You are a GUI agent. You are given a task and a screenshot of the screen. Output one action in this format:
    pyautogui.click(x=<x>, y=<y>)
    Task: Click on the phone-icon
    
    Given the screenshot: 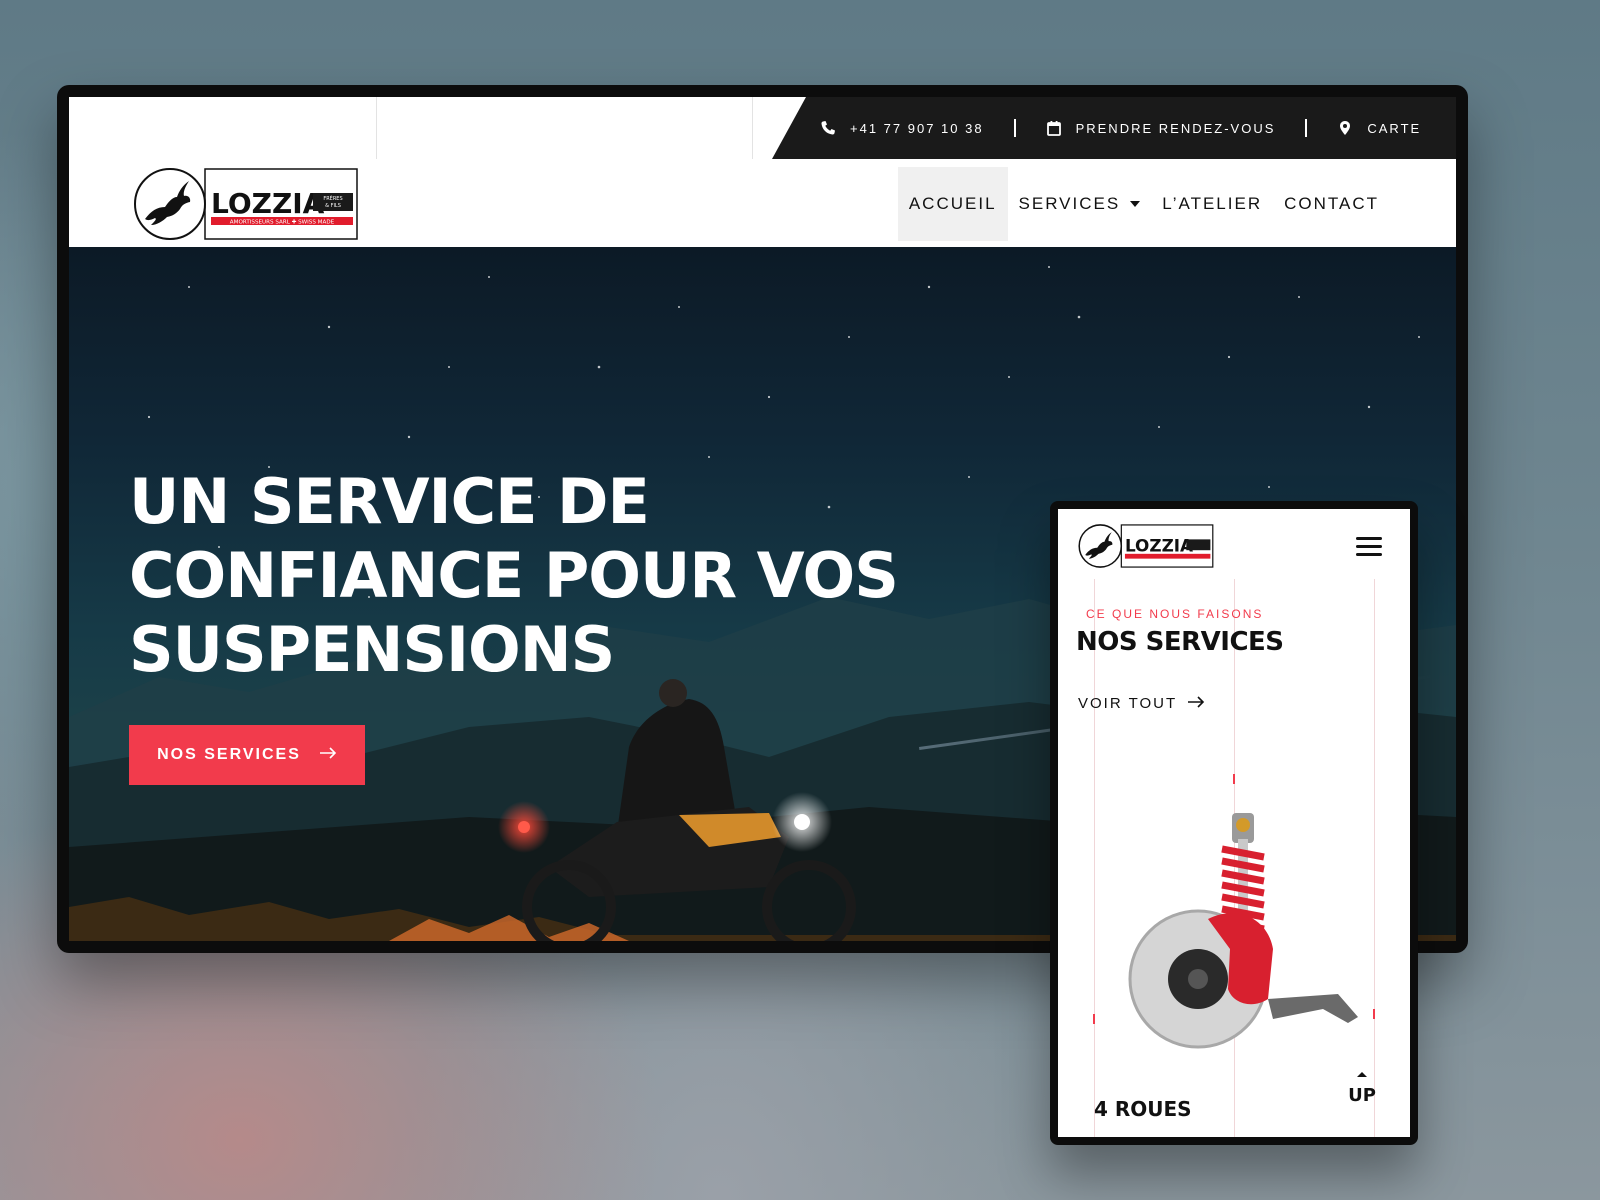 What is the action you would take?
    pyautogui.click(x=828, y=128)
    